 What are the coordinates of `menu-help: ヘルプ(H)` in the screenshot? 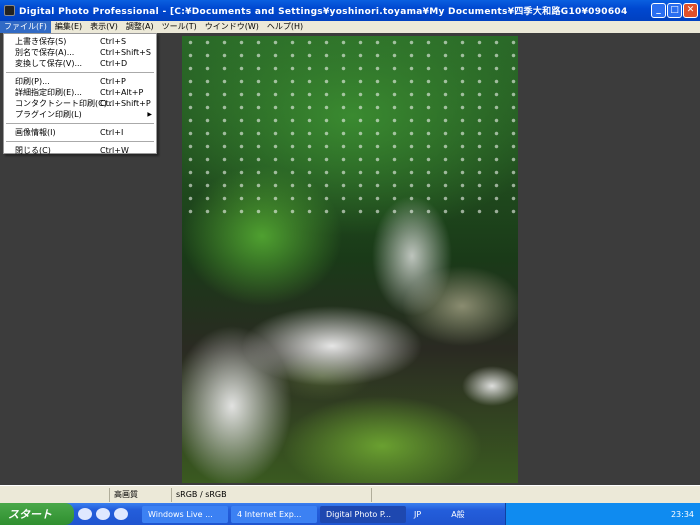 It's located at (285, 27).